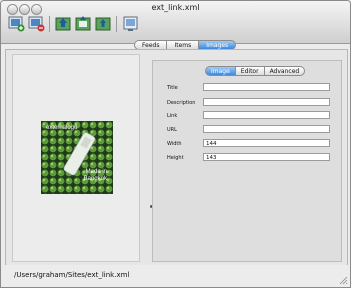 This screenshot has width=351, height=288. What do you see at coordinates (220, 71) in the screenshot?
I see `tab-image: Image` at bounding box center [220, 71].